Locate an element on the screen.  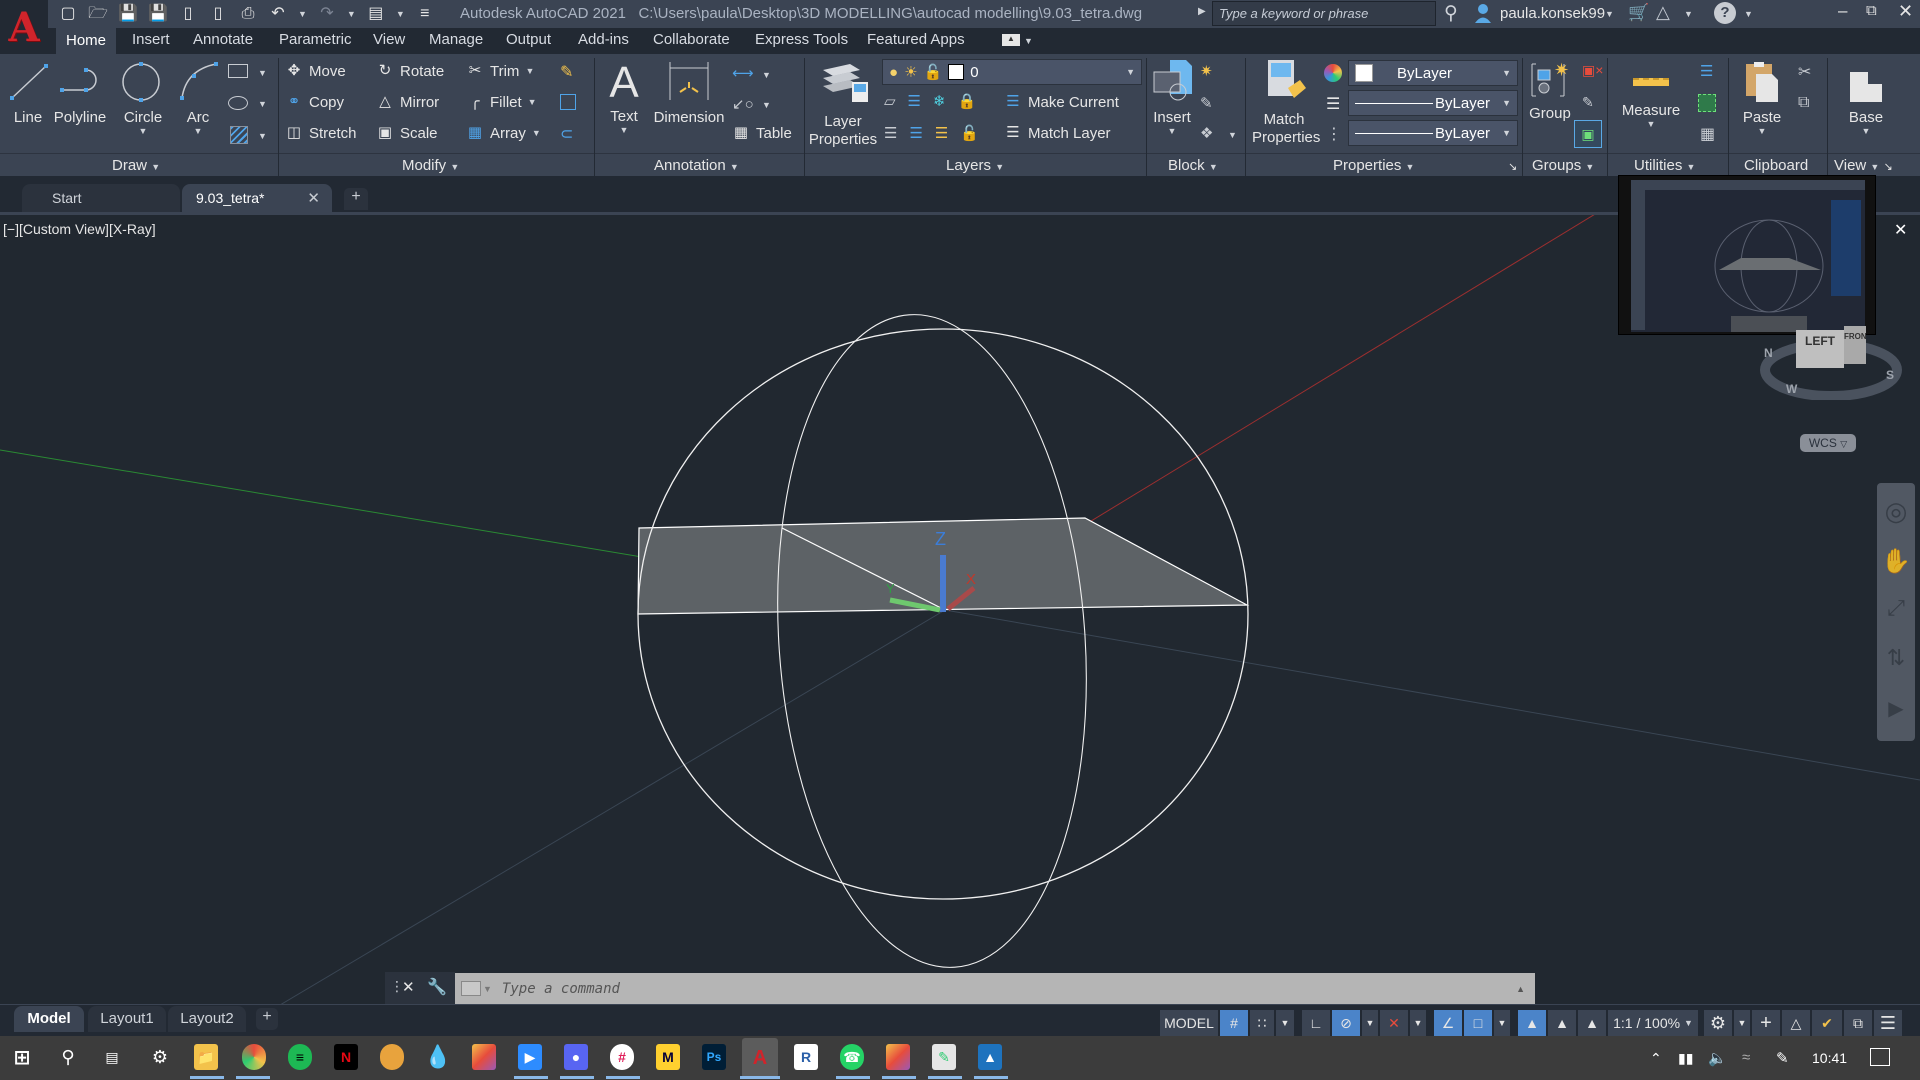
notepad-app-icon: ✎ is located at coordinates (944, 1057).